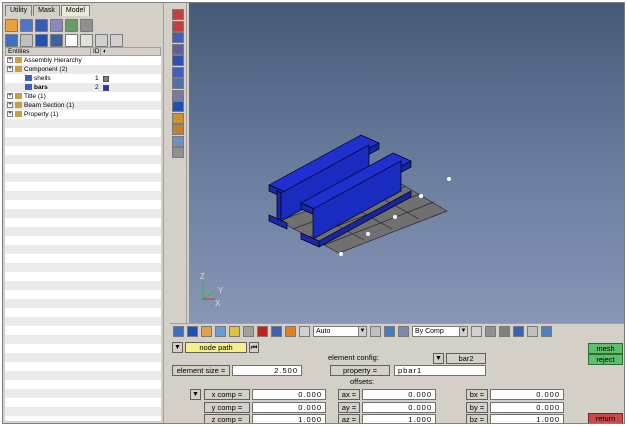  What do you see at coordinates (71, 40) in the screenshot?
I see `select-arrow-icon` at bounding box center [71, 40].